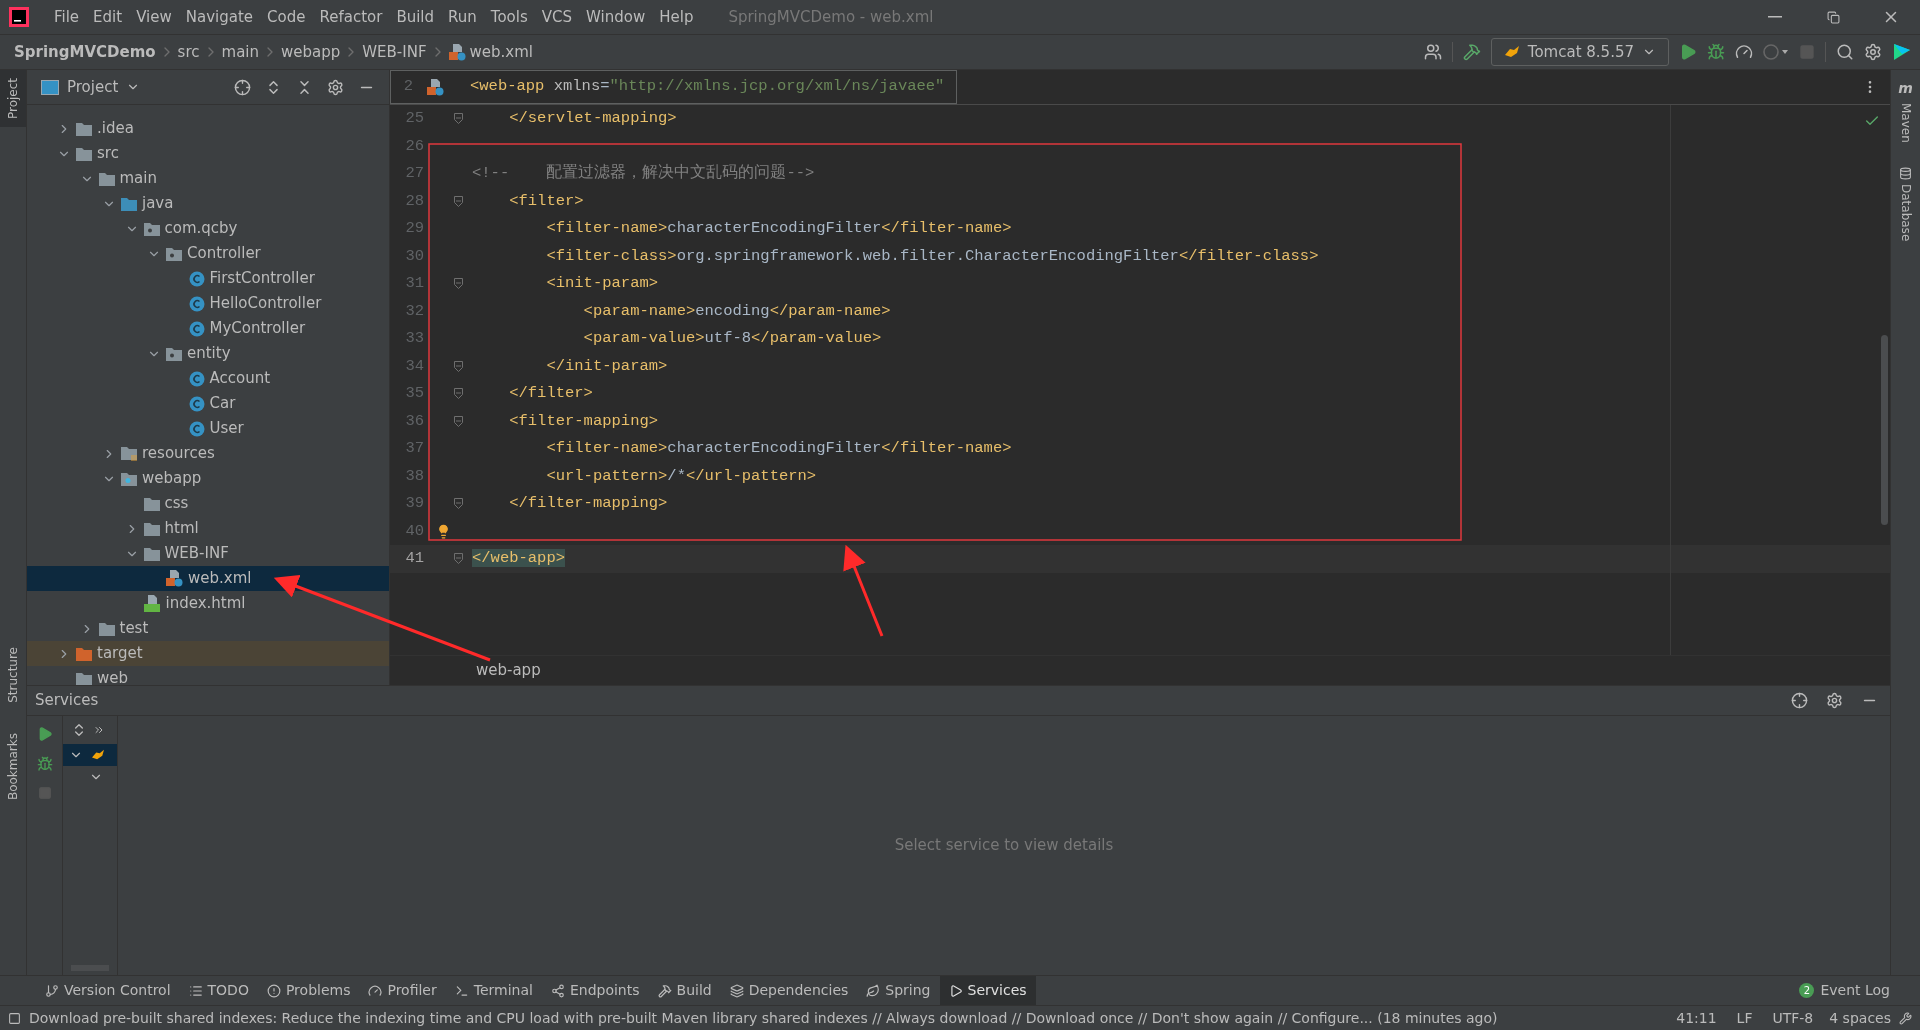  What do you see at coordinates (676, 17) in the screenshot?
I see `menu-item: Help` at bounding box center [676, 17].